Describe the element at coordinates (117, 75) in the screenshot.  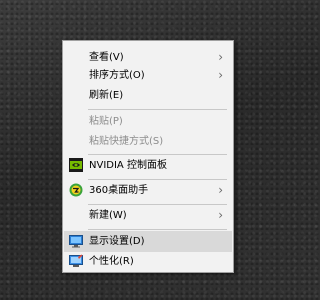
I see `menu-item-label: 排序方式(O)` at that location.